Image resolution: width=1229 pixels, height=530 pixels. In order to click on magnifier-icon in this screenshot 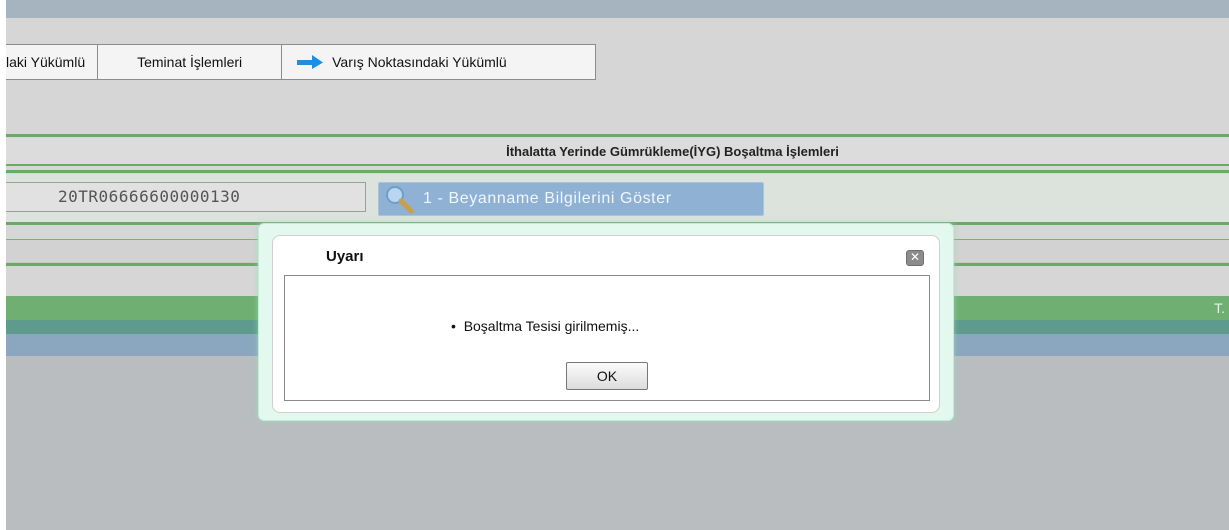, I will do `click(400, 200)`.